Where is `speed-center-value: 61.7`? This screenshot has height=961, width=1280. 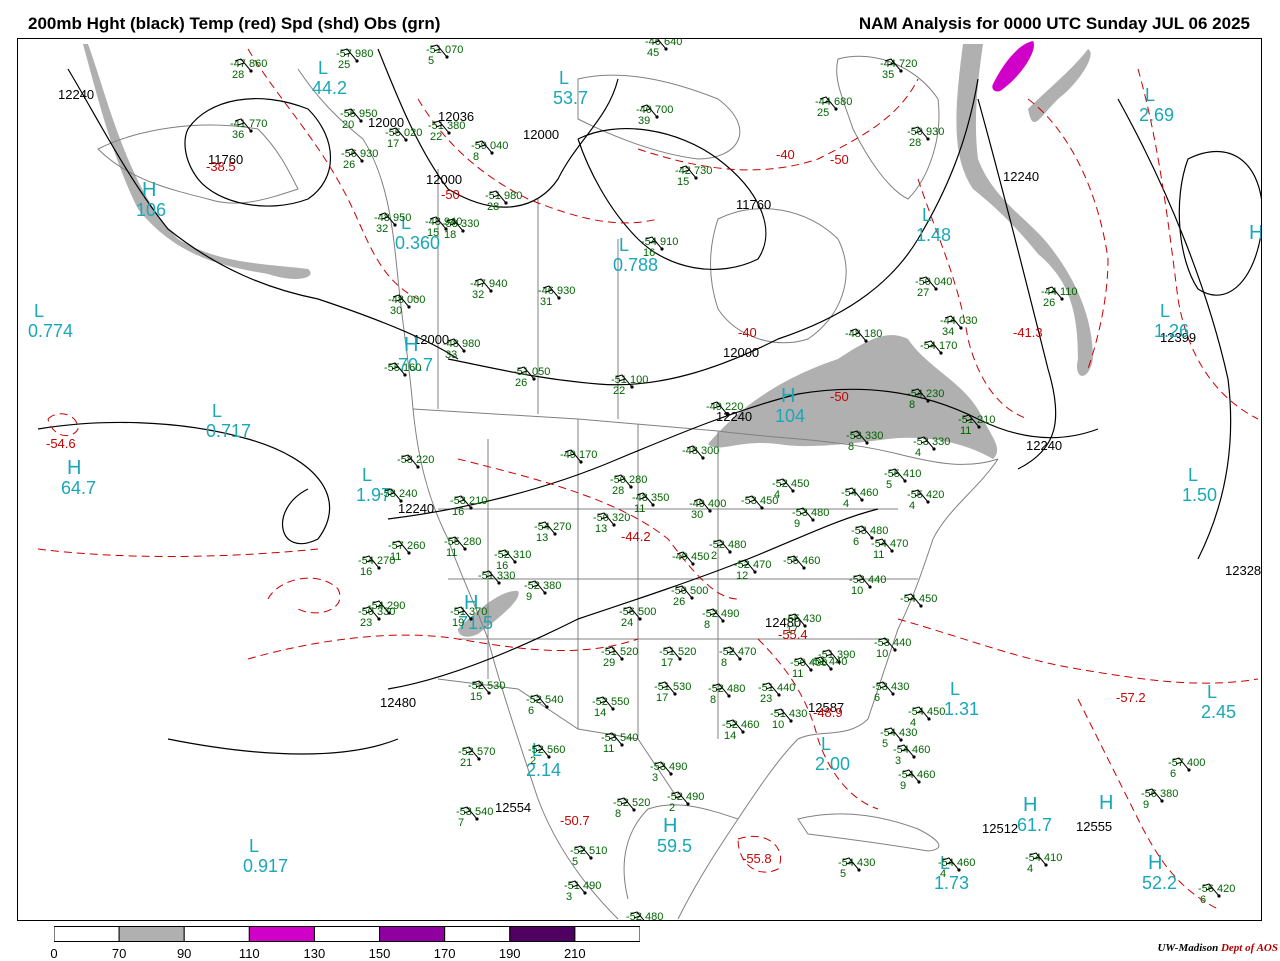
speed-center-value: 61.7 is located at coordinates (1034, 825).